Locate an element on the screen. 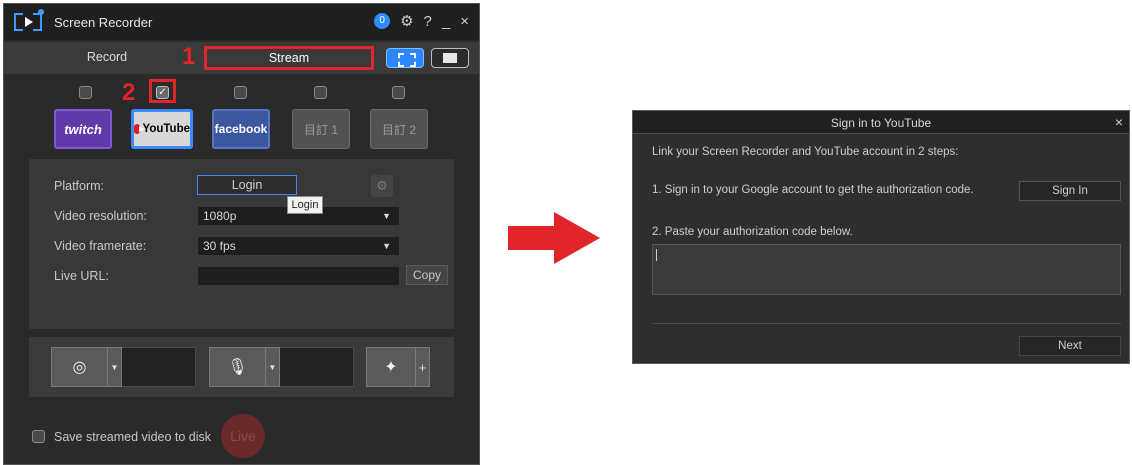  video-framerate-value: 30 fps is located at coordinates (219, 246).